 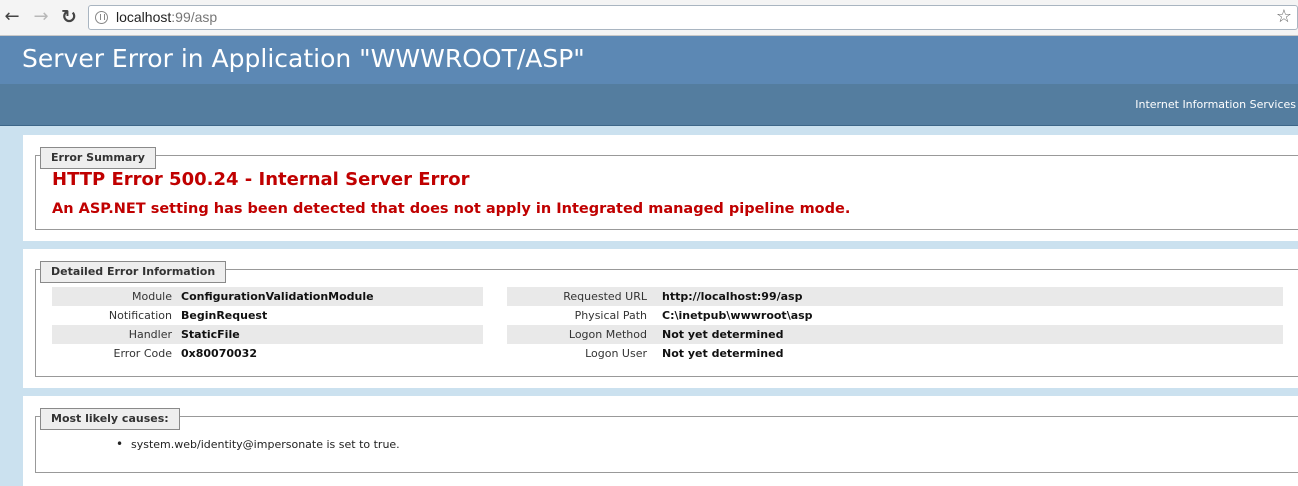 I want to click on address-url: localhost:99/asp, so click(x=166, y=17).